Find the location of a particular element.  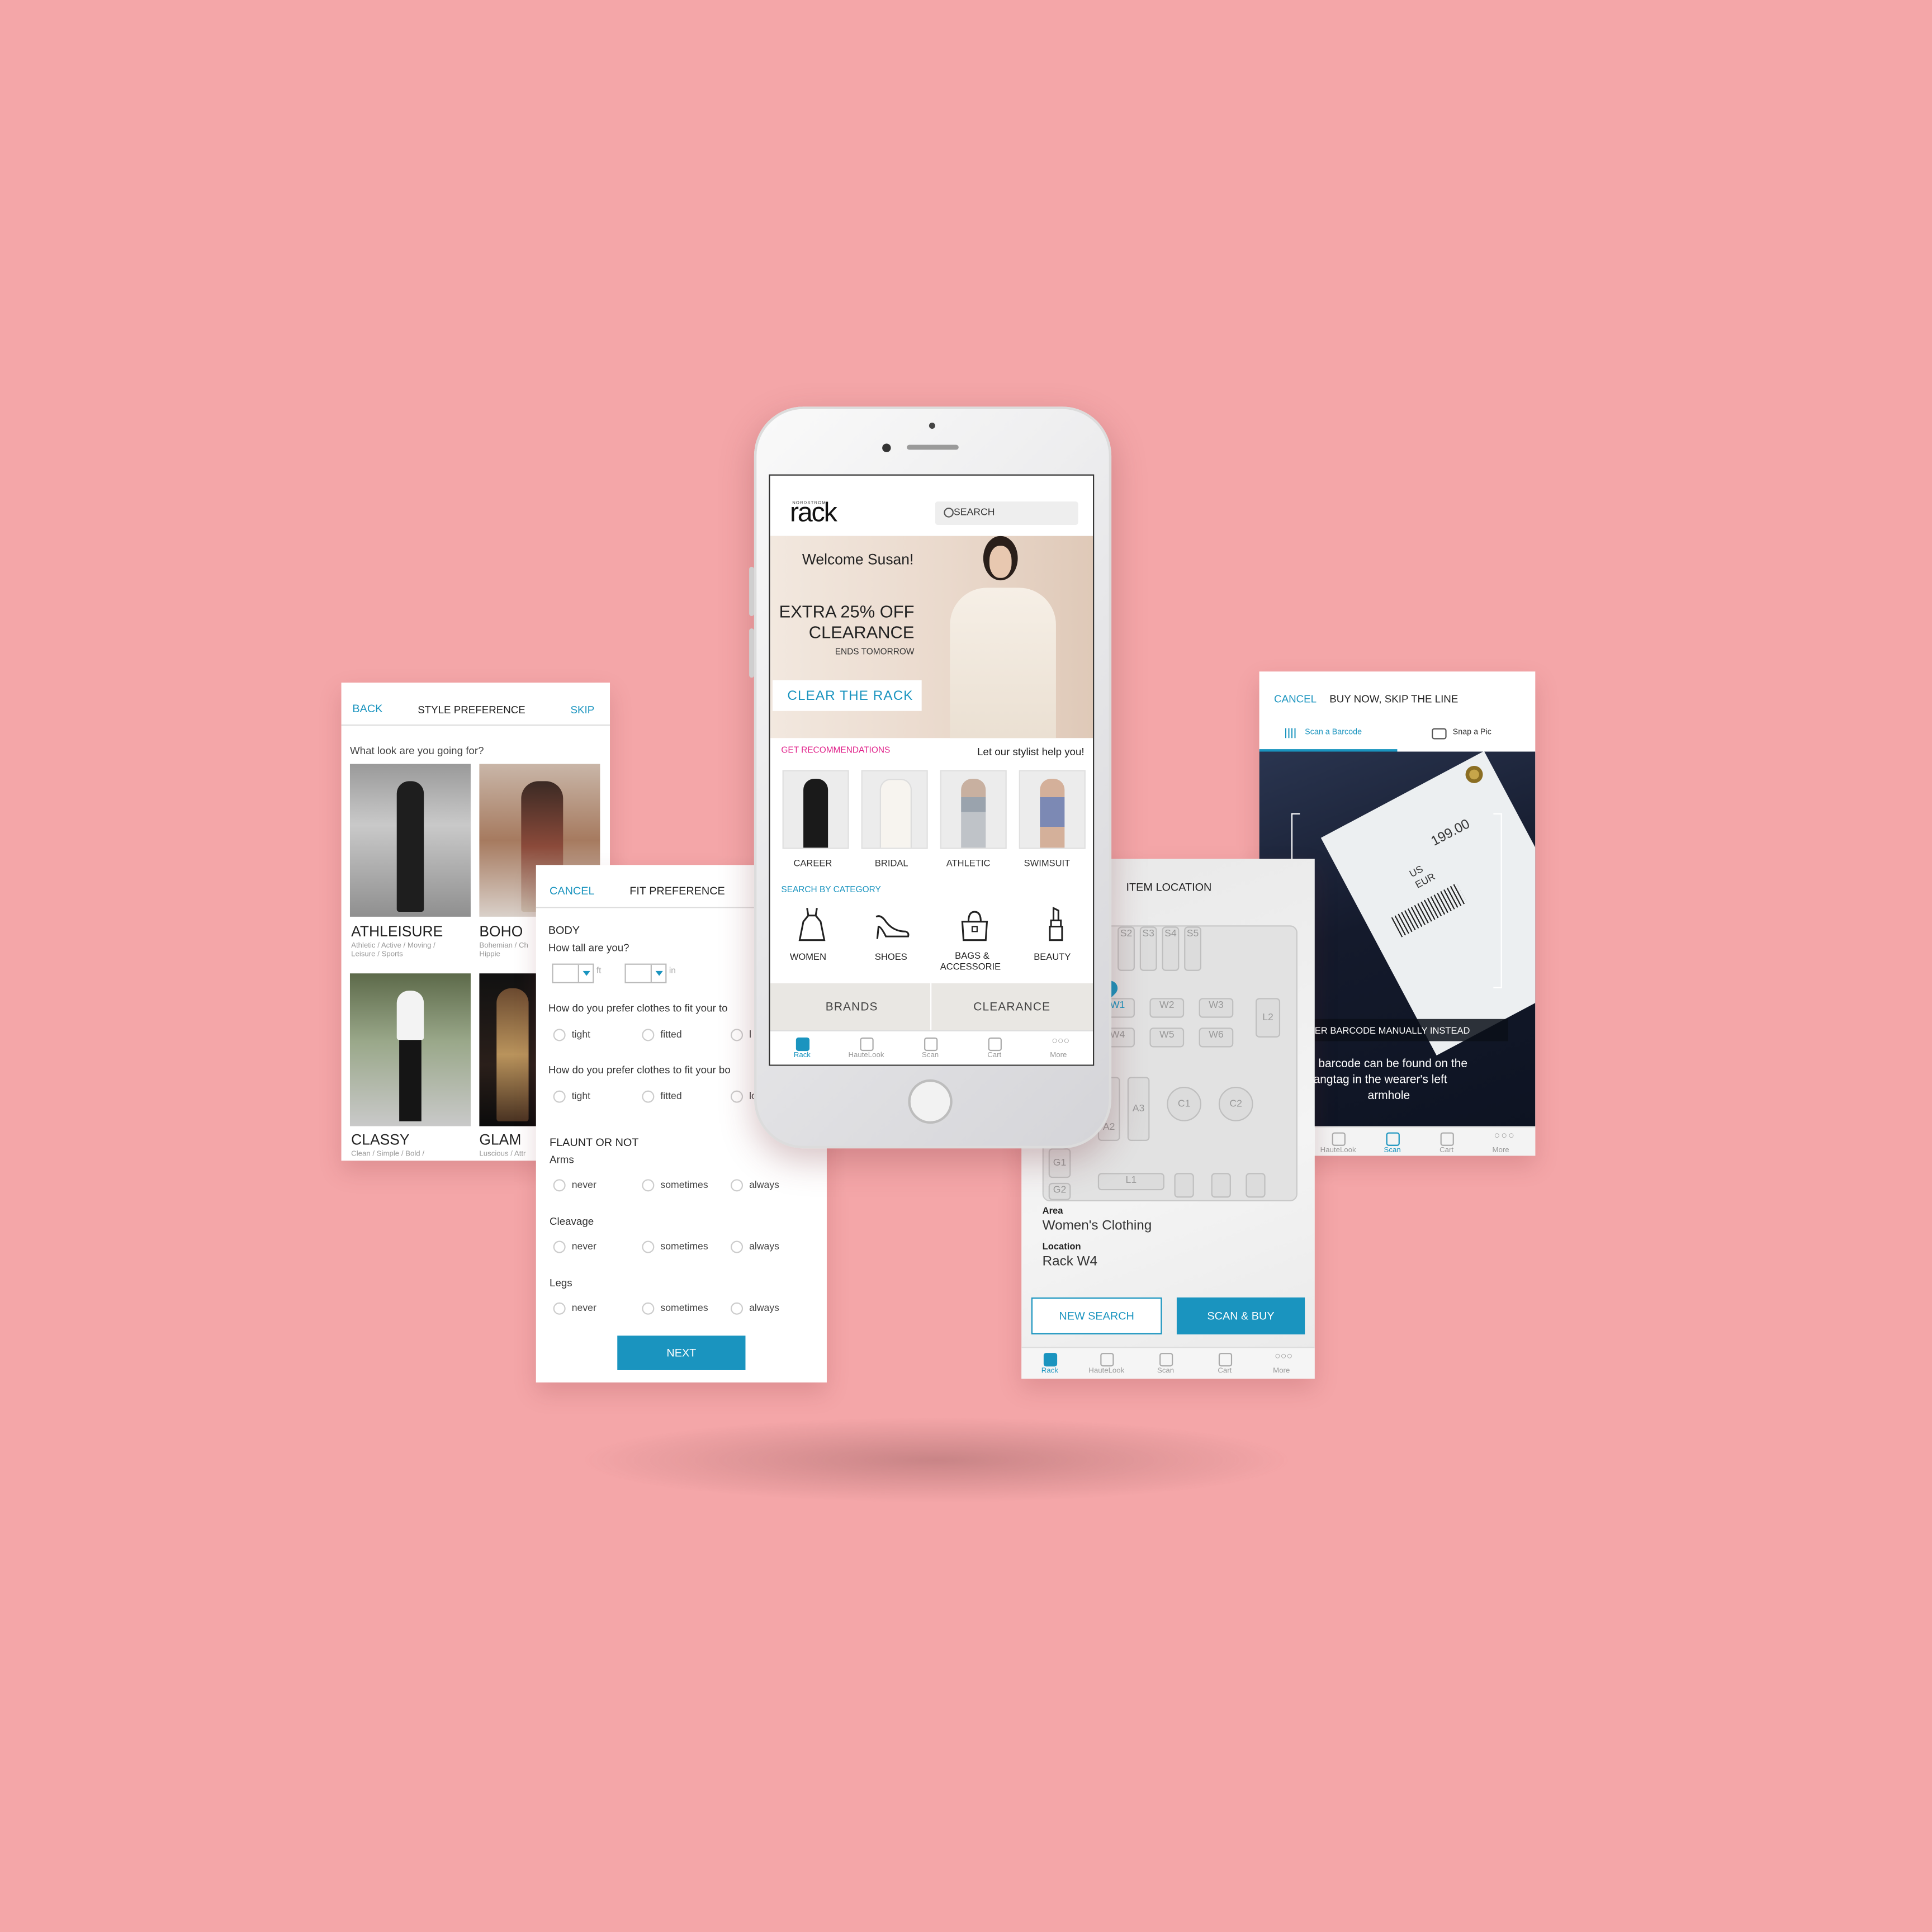

radio-tight-top is located at coordinates (559, 1035).